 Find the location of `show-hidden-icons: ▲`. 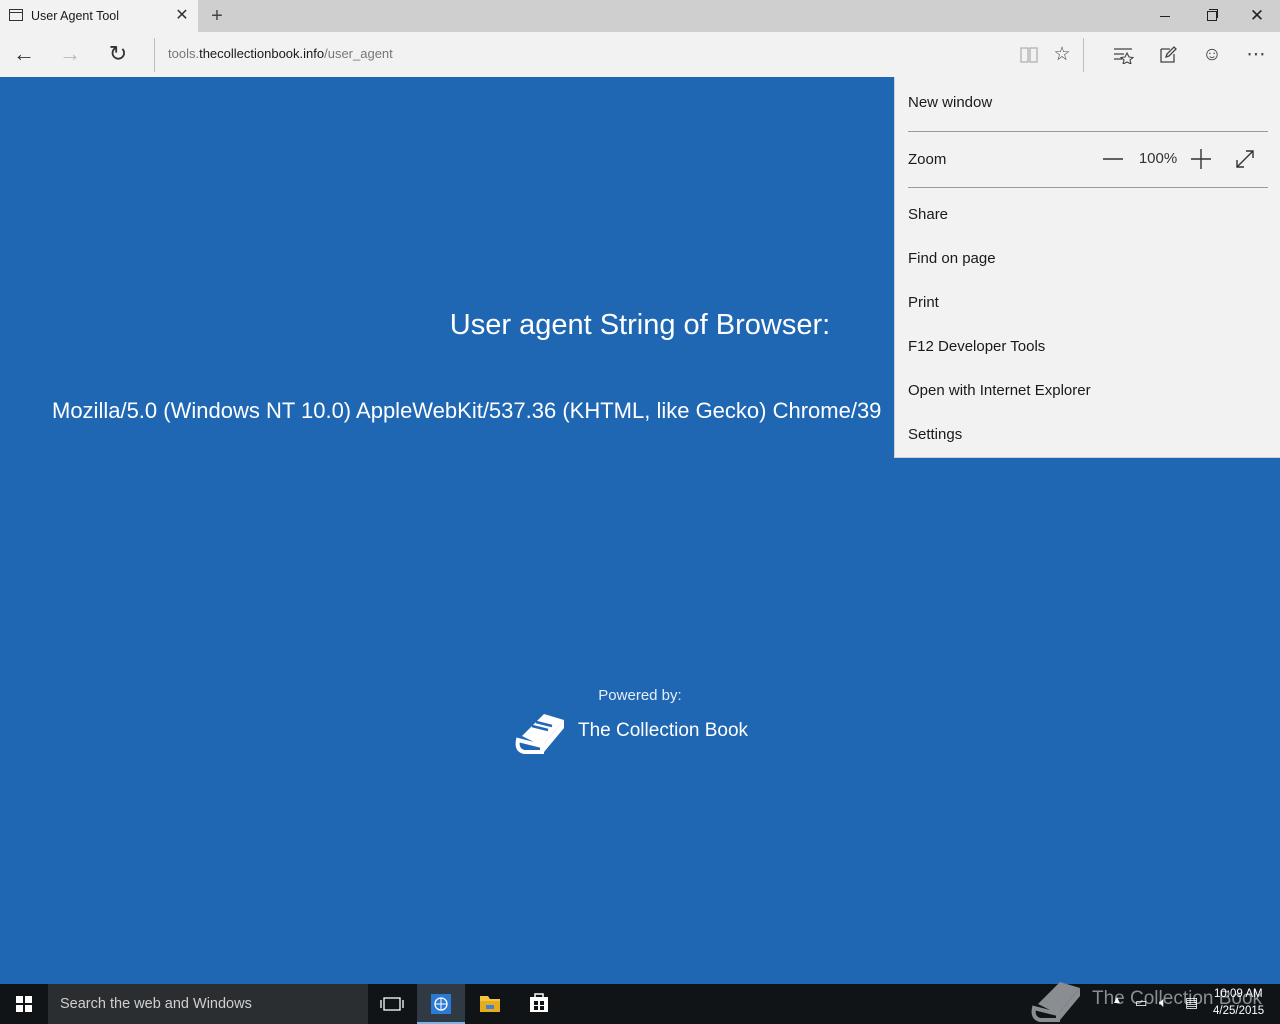

show-hidden-icons: ▲ is located at coordinates (1117, 1000).